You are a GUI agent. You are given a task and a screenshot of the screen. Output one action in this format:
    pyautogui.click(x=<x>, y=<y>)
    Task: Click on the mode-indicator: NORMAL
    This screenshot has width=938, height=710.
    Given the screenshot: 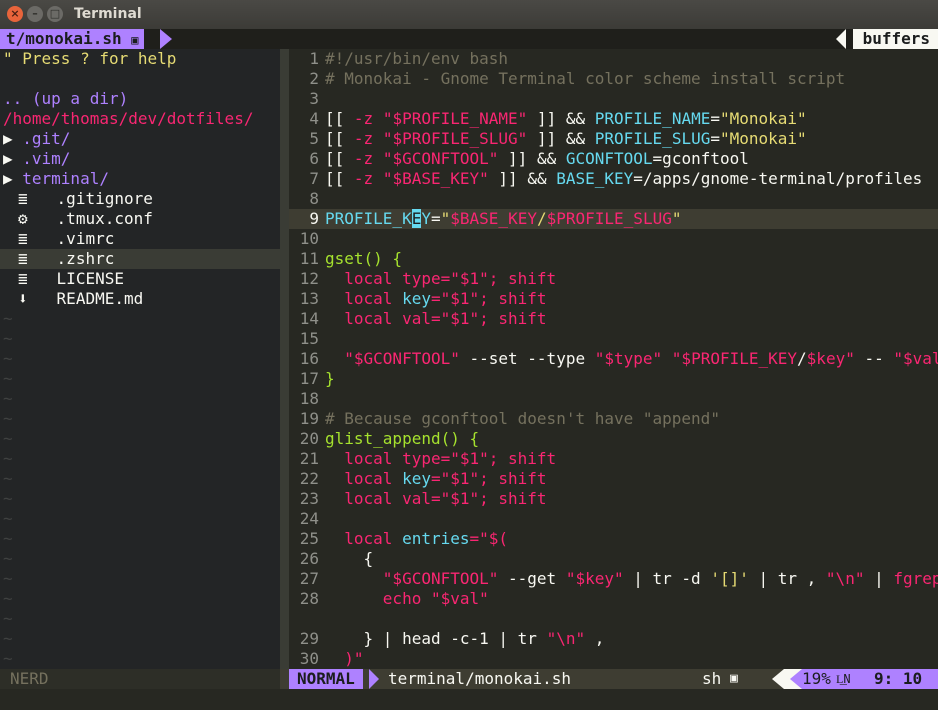 What is the action you would take?
    pyautogui.click(x=326, y=679)
    